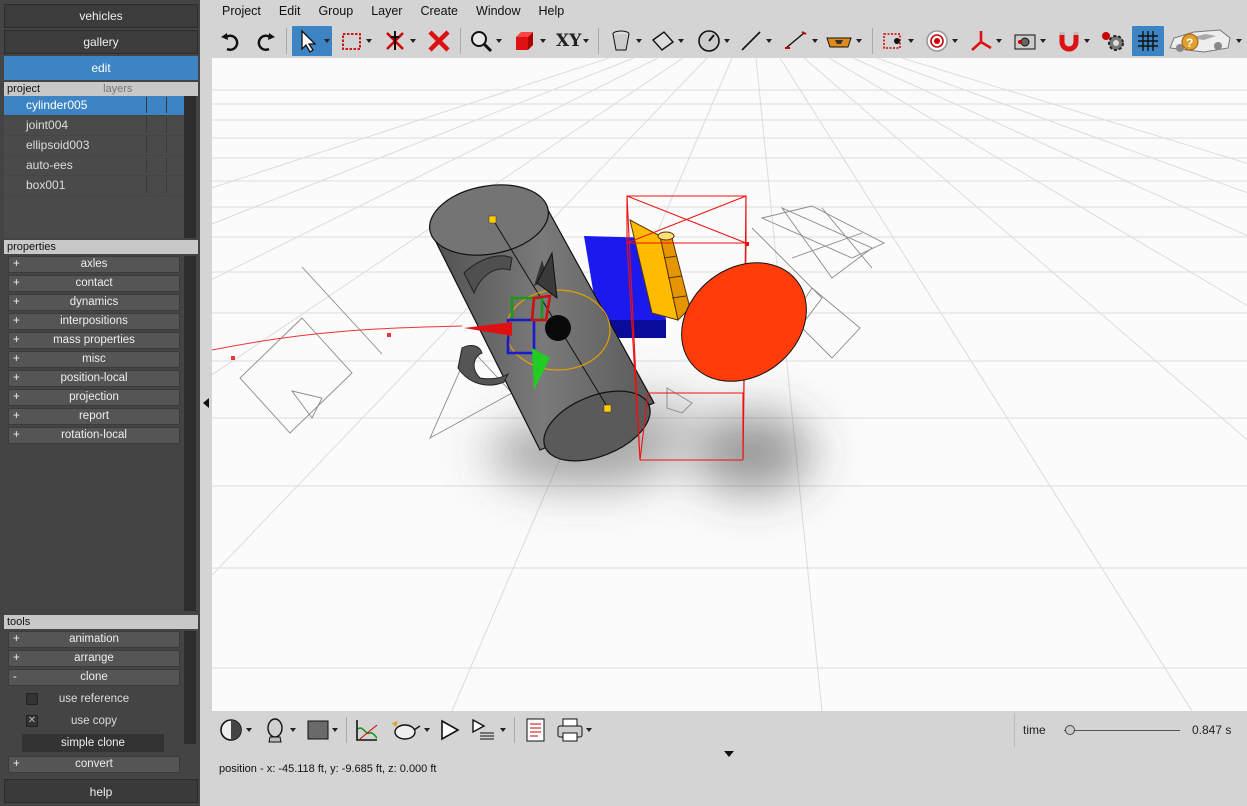 The height and width of the screenshot is (806, 1247). Describe the element at coordinates (450, 730) in the screenshot. I see `play-icon` at that location.